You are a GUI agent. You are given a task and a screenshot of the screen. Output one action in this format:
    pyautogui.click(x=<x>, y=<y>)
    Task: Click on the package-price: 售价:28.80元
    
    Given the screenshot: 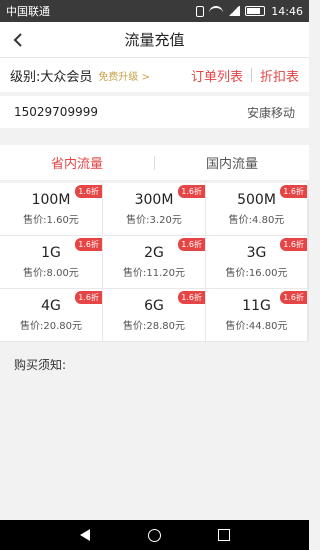 What is the action you would take?
    pyautogui.click(x=154, y=326)
    